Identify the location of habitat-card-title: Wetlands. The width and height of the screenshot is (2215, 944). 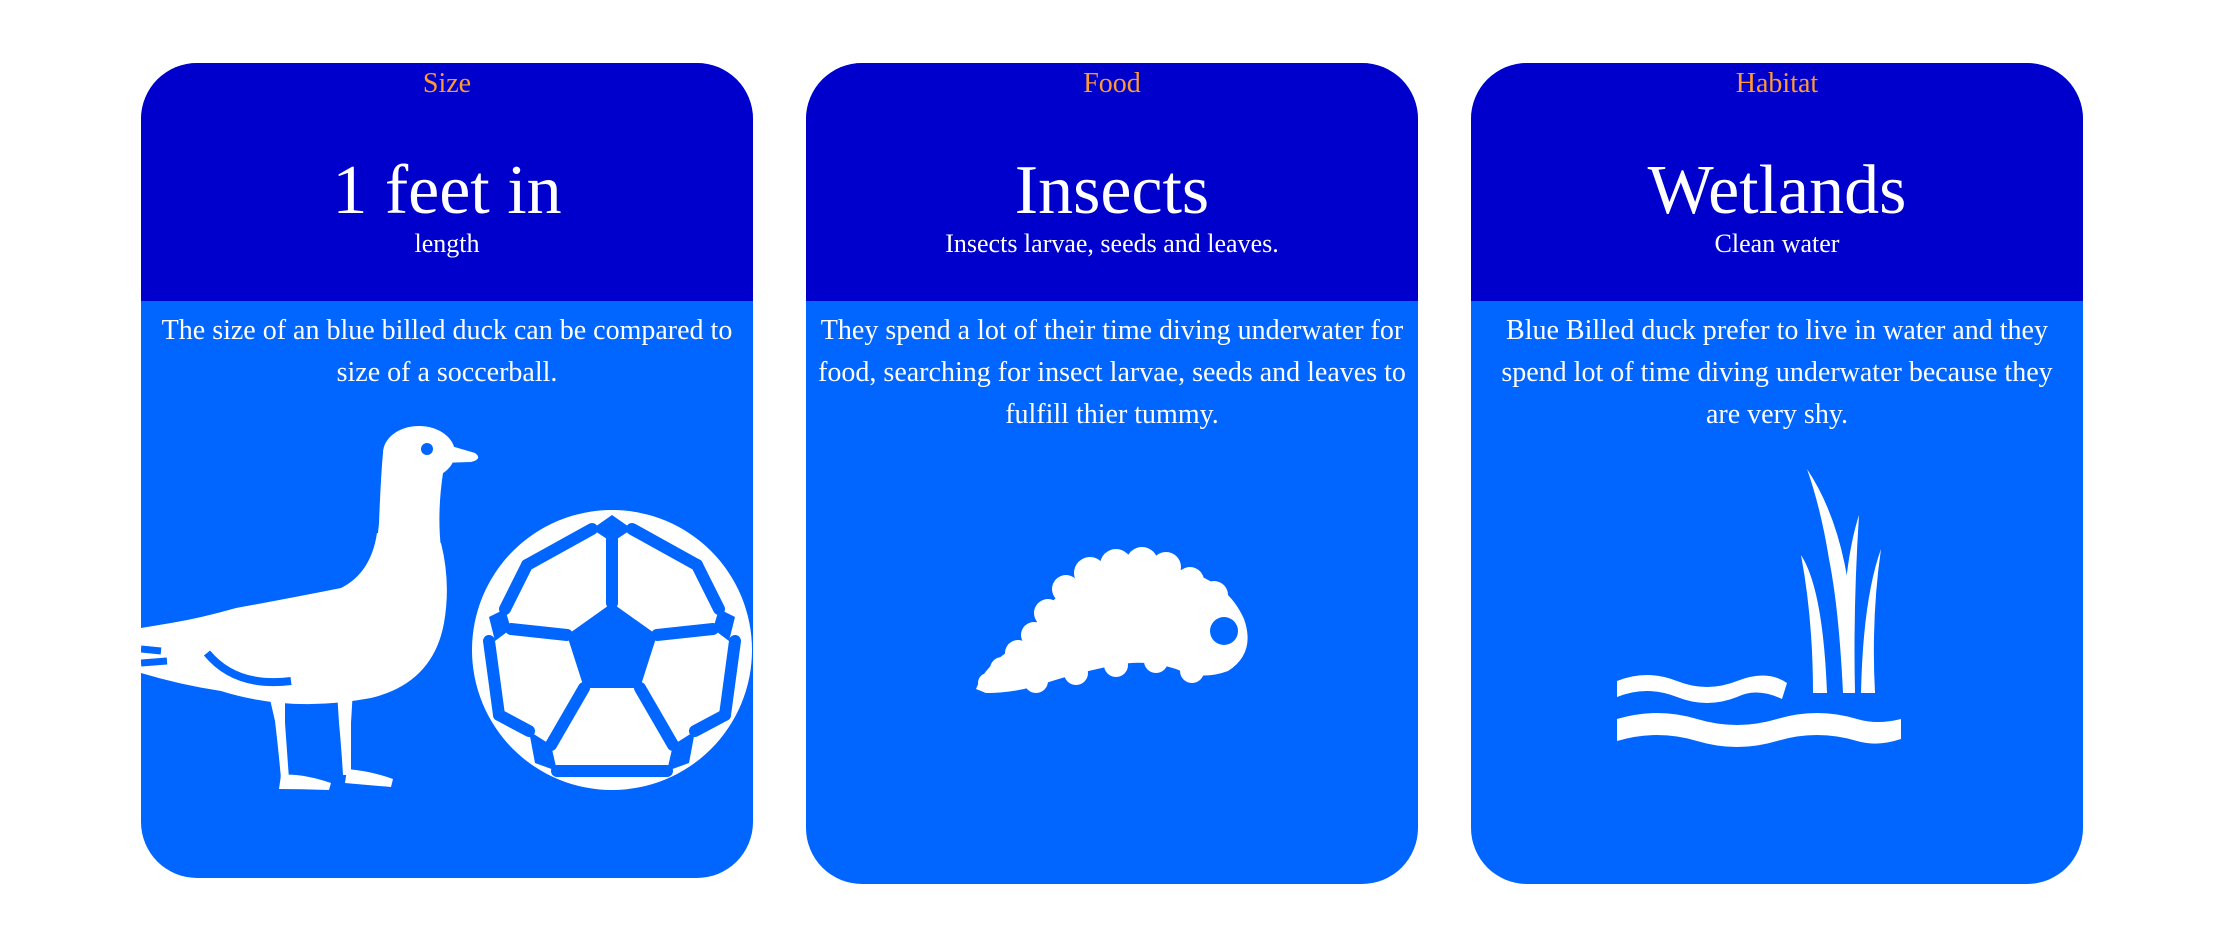
(1777, 190).